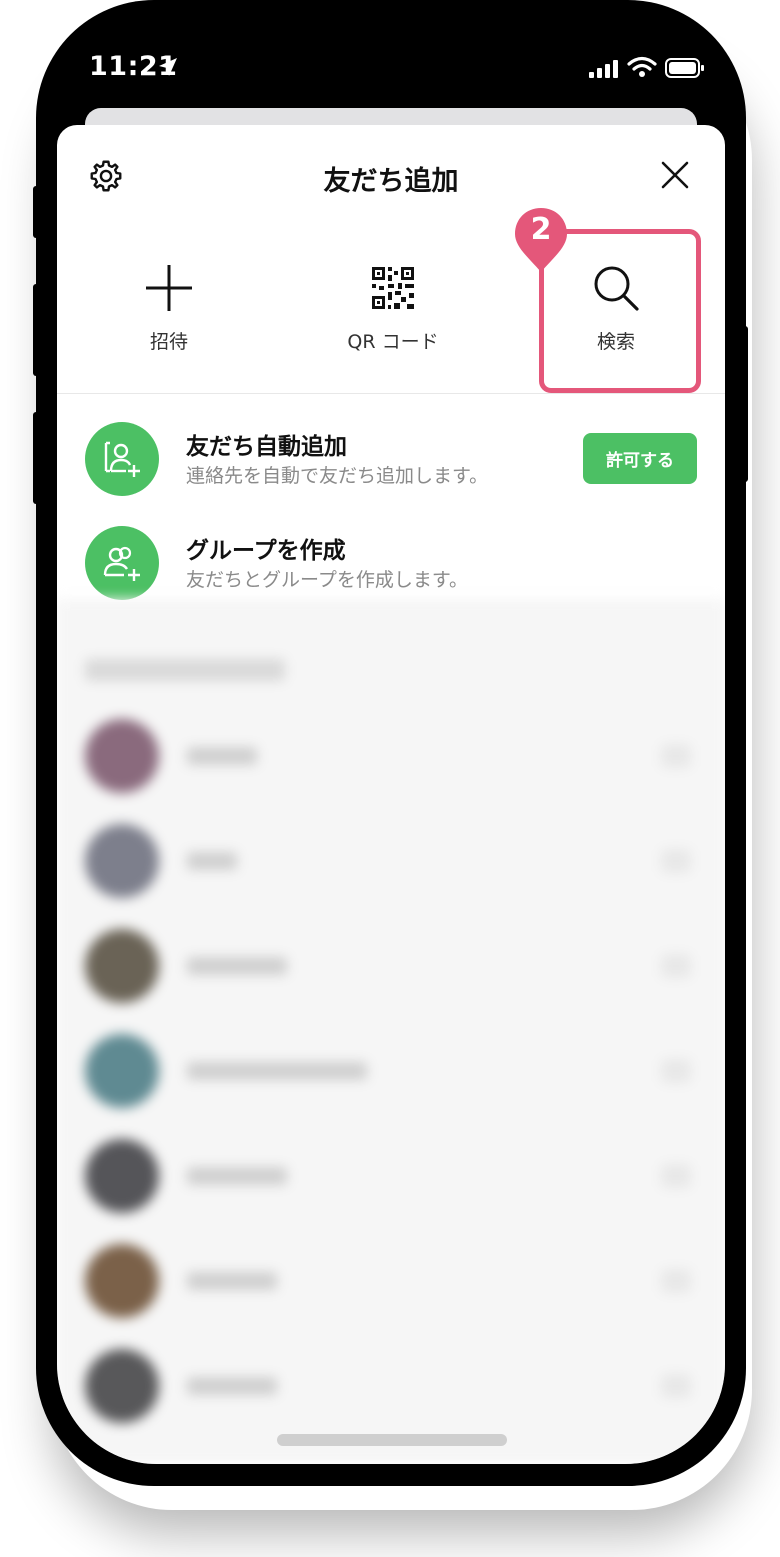 Image resolution: width=780 pixels, height=1557 pixels. What do you see at coordinates (393, 342) in the screenshot?
I see `qr-code-label: QR コード` at bounding box center [393, 342].